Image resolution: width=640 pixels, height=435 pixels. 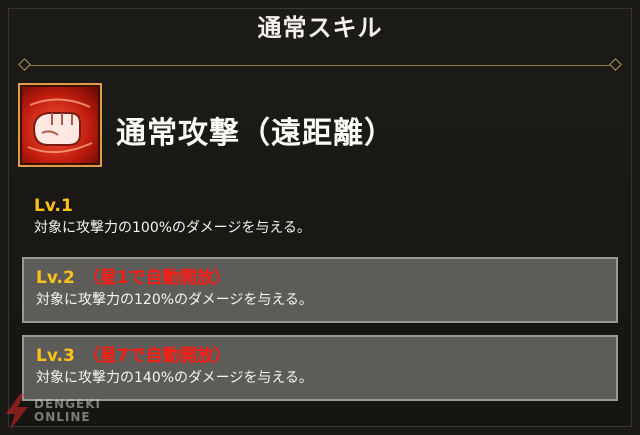 What do you see at coordinates (17, 412) in the screenshot?
I see `lightning-bolt-icon` at bounding box center [17, 412].